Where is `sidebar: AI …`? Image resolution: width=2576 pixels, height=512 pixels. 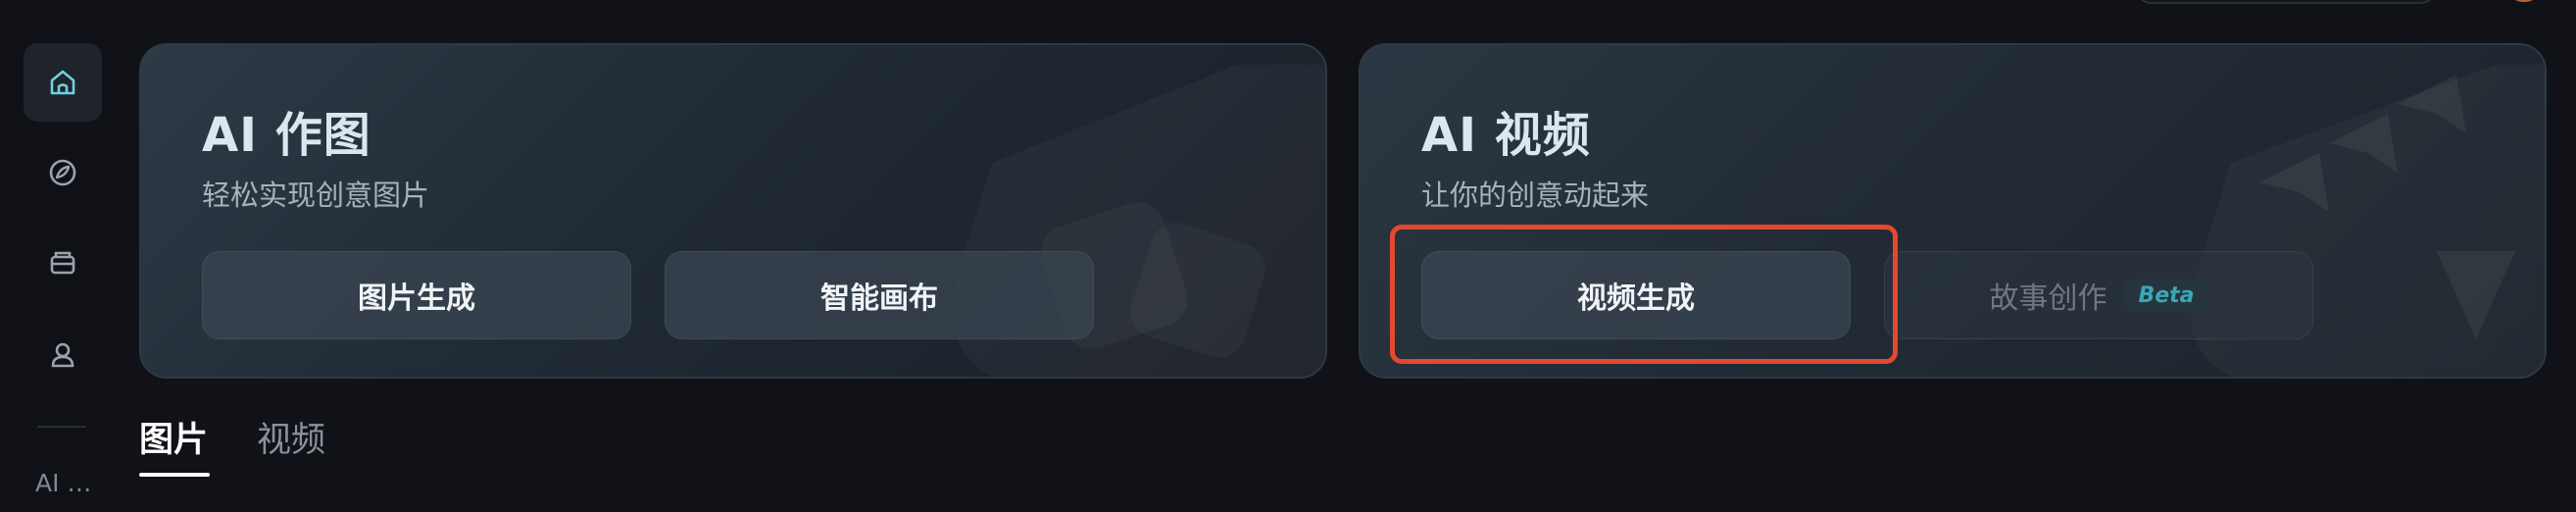
sidebar: AI … is located at coordinates (62, 256).